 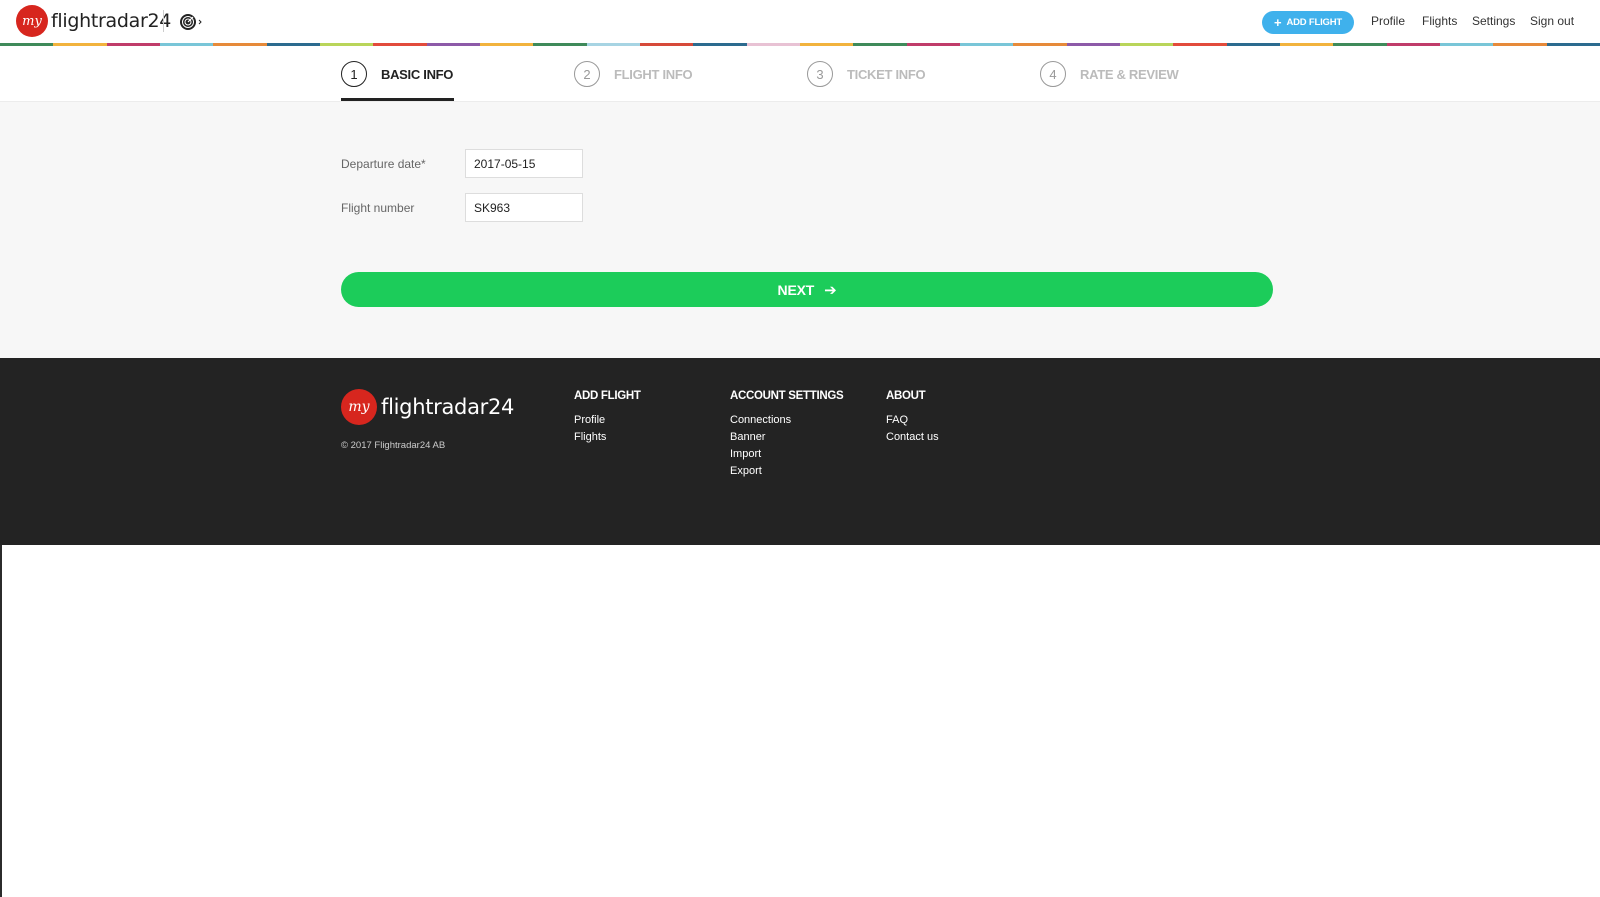 What do you see at coordinates (393, 445) in the screenshot?
I see `copyright-text: © 2017 Flightradar24 AB` at bounding box center [393, 445].